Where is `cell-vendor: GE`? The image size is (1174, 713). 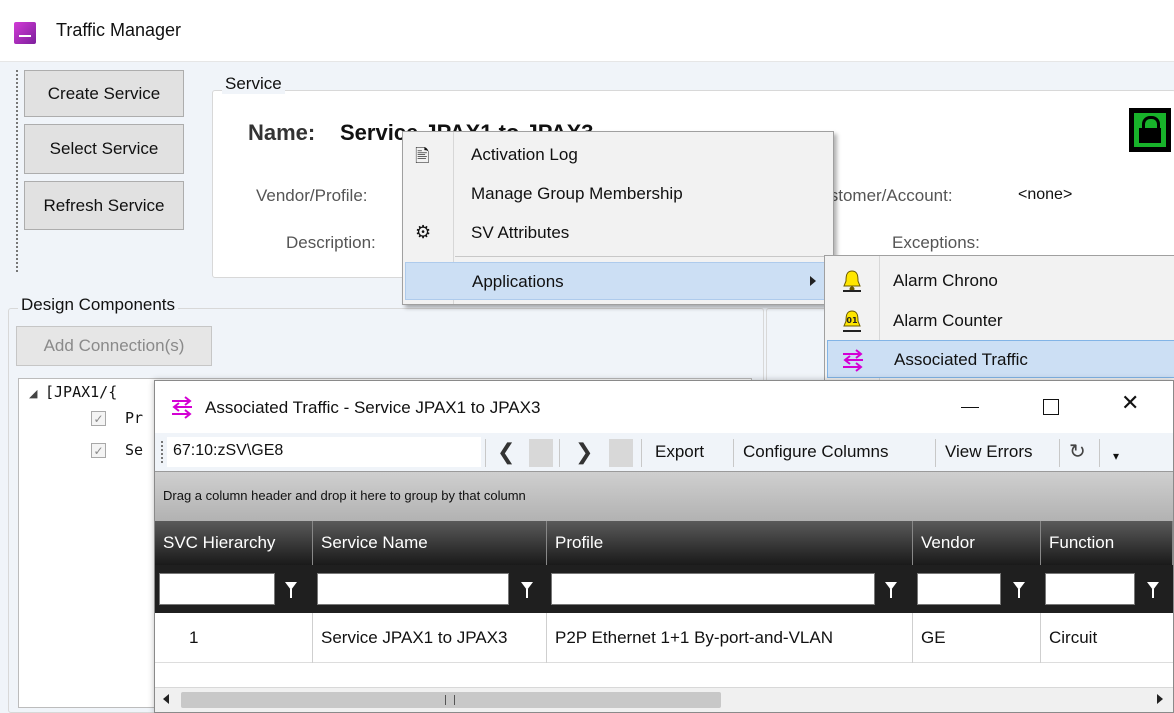 cell-vendor: GE is located at coordinates (977, 638).